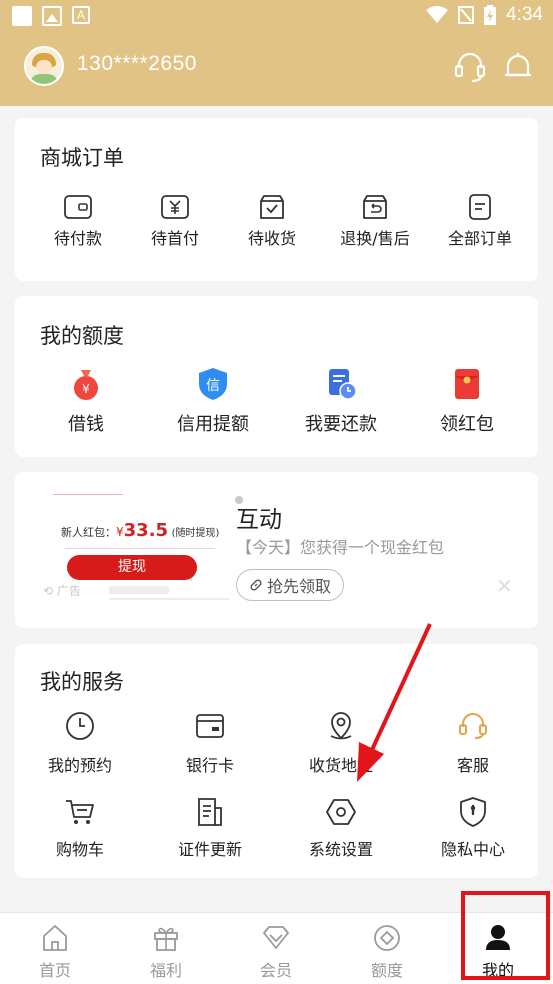 The image size is (553, 984). I want to click on home-icon, so click(55, 938).